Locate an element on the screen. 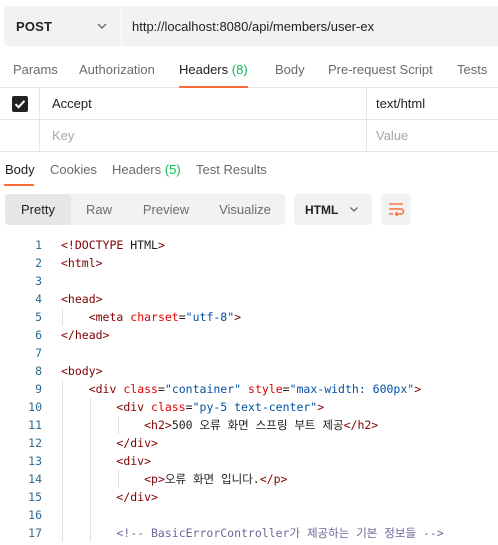 The height and width of the screenshot is (545, 498). code-line: 11 <h2>500 오류 화면 스프링 부트 제공</h2> is located at coordinates (249, 425).